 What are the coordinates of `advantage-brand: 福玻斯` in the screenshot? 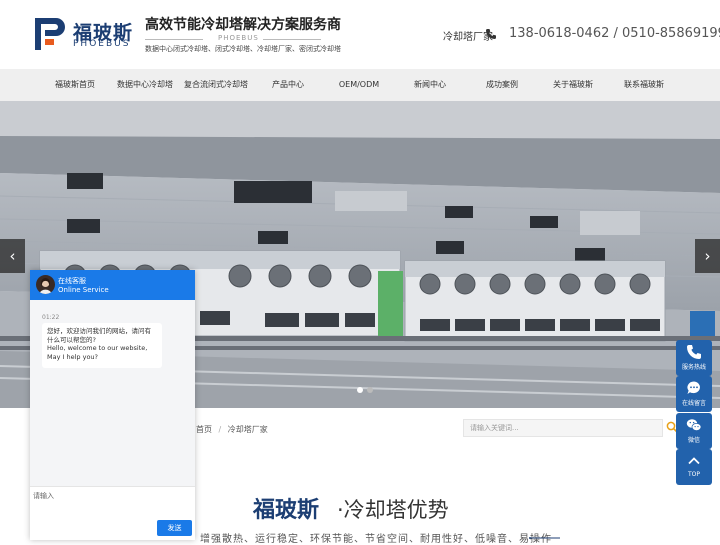 It's located at (286, 510).